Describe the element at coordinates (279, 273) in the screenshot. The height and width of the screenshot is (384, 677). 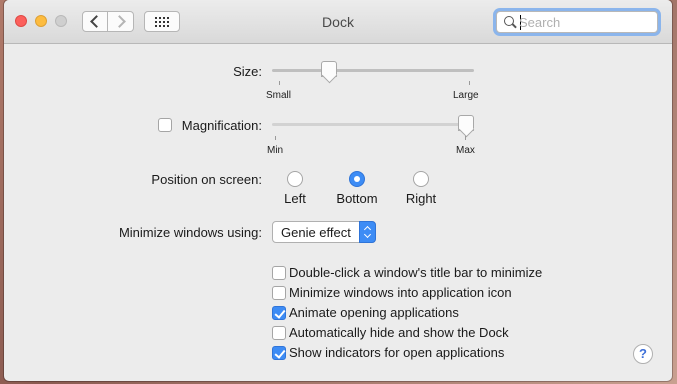
I see `double-click-minimize-checkbox` at that location.